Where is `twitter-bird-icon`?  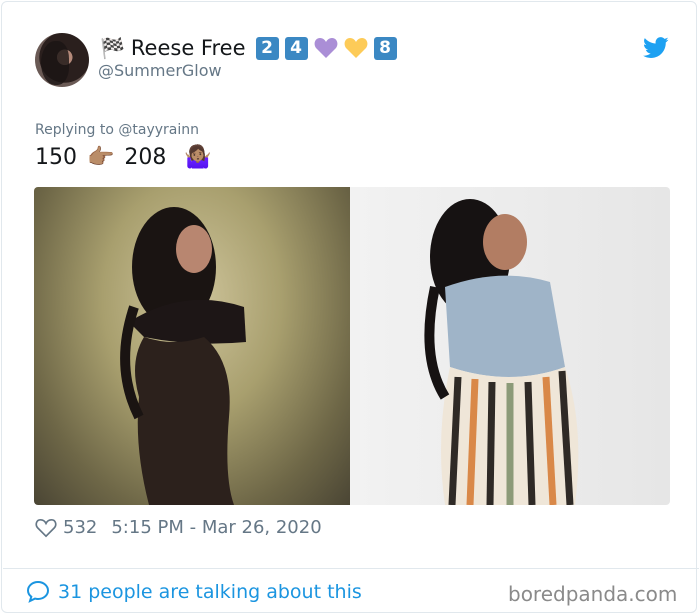 twitter-bird-icon is located at coordinates (656, 48).